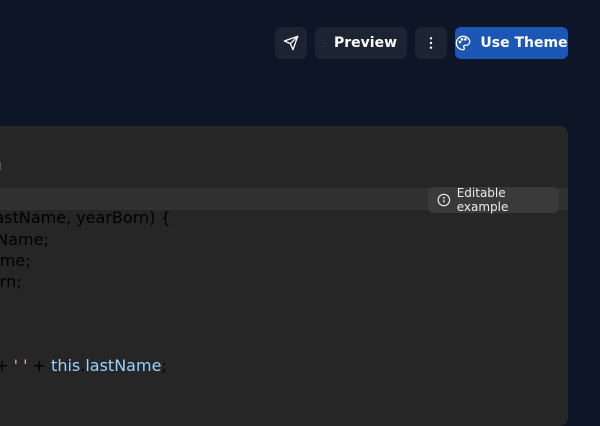 The width and height of the screenshot is (600, 426). I want to click on badge-label: Editable example, so click(508, 200).